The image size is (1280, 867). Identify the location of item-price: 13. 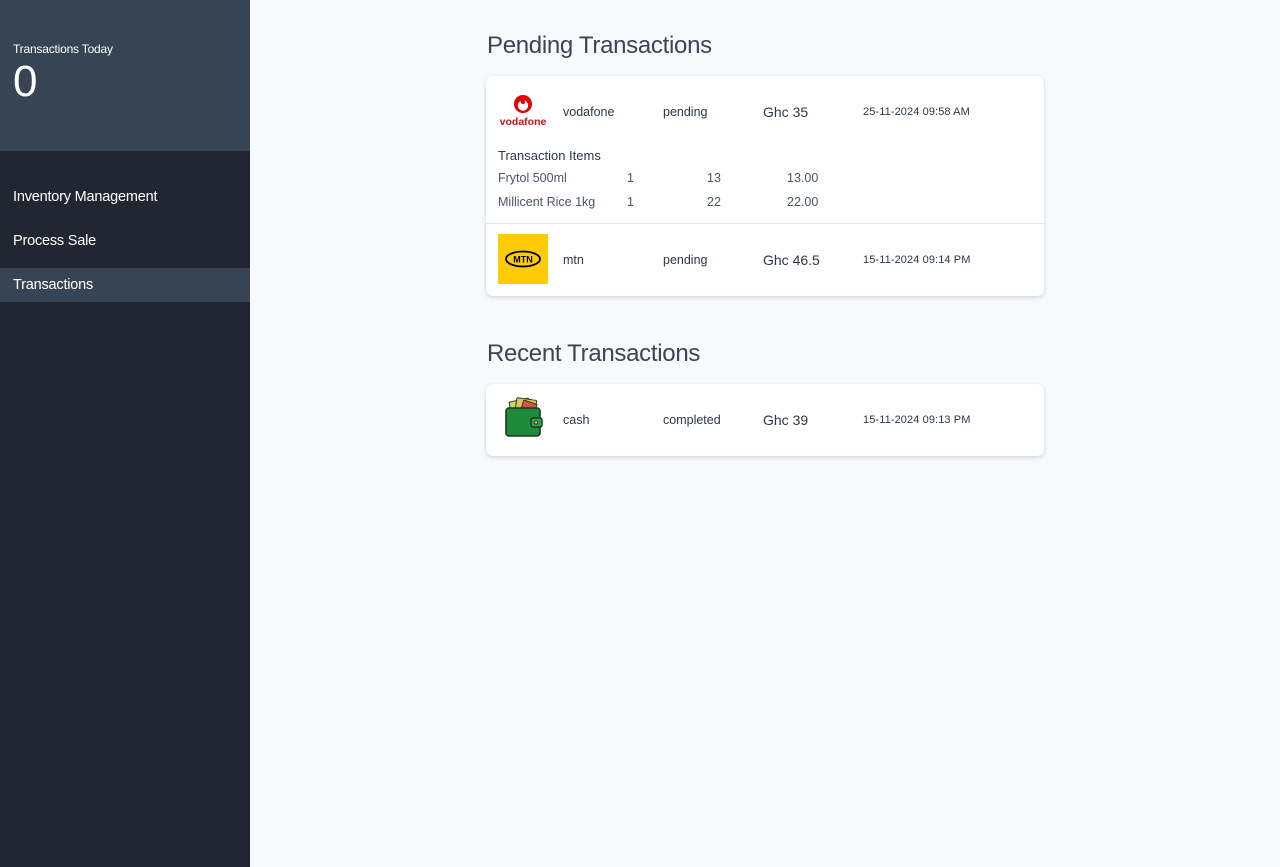
(714, 178).